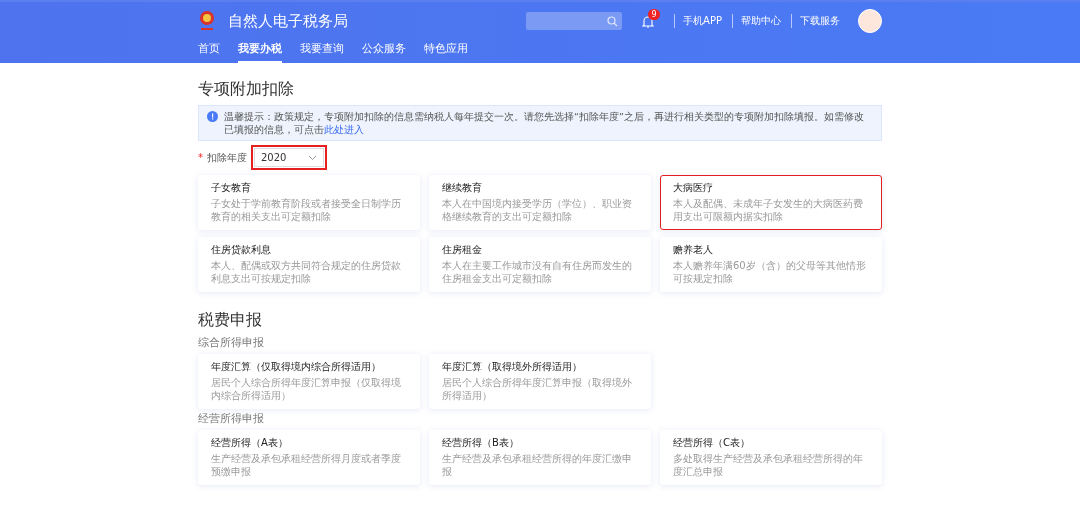 This screenshot has width=1080, height=519. I want to click on card-title: 住房贷款利息, so click(241, 250).